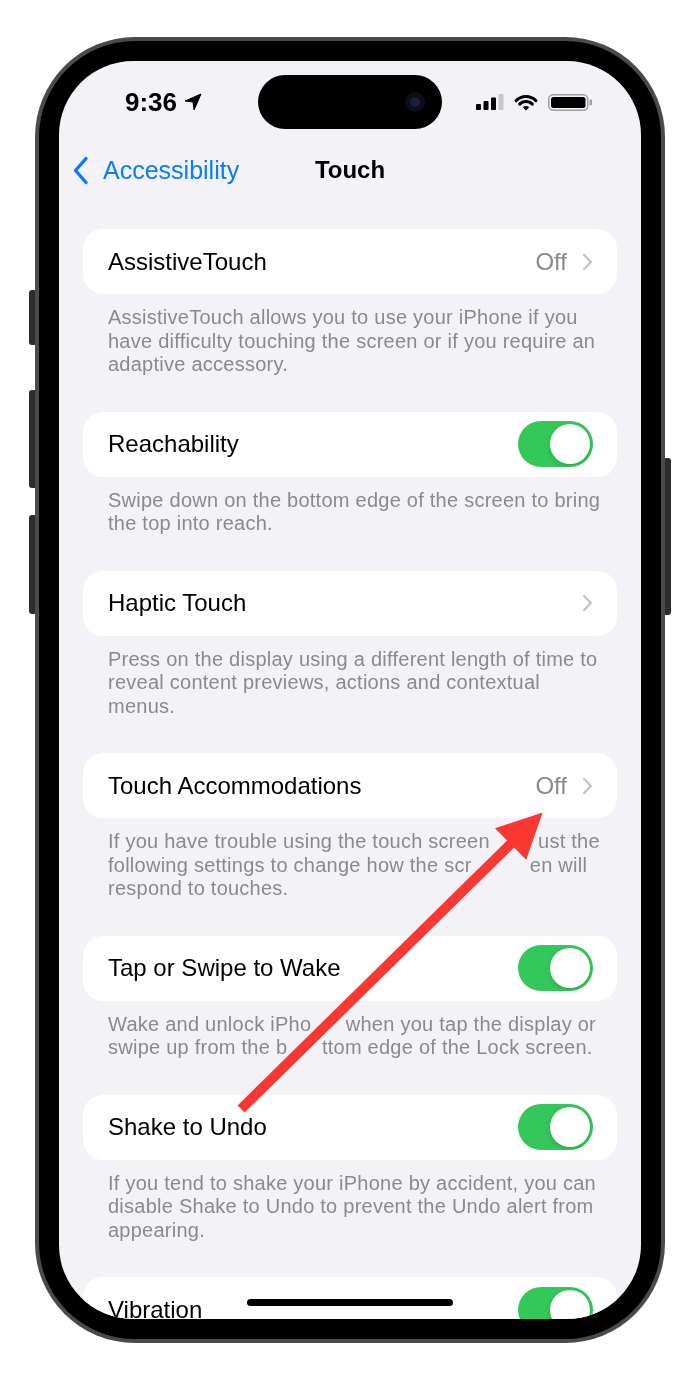 This screenshot has height=1379, width=700. I want to click on settings-row: Haptic Touch, so click(350, 603).